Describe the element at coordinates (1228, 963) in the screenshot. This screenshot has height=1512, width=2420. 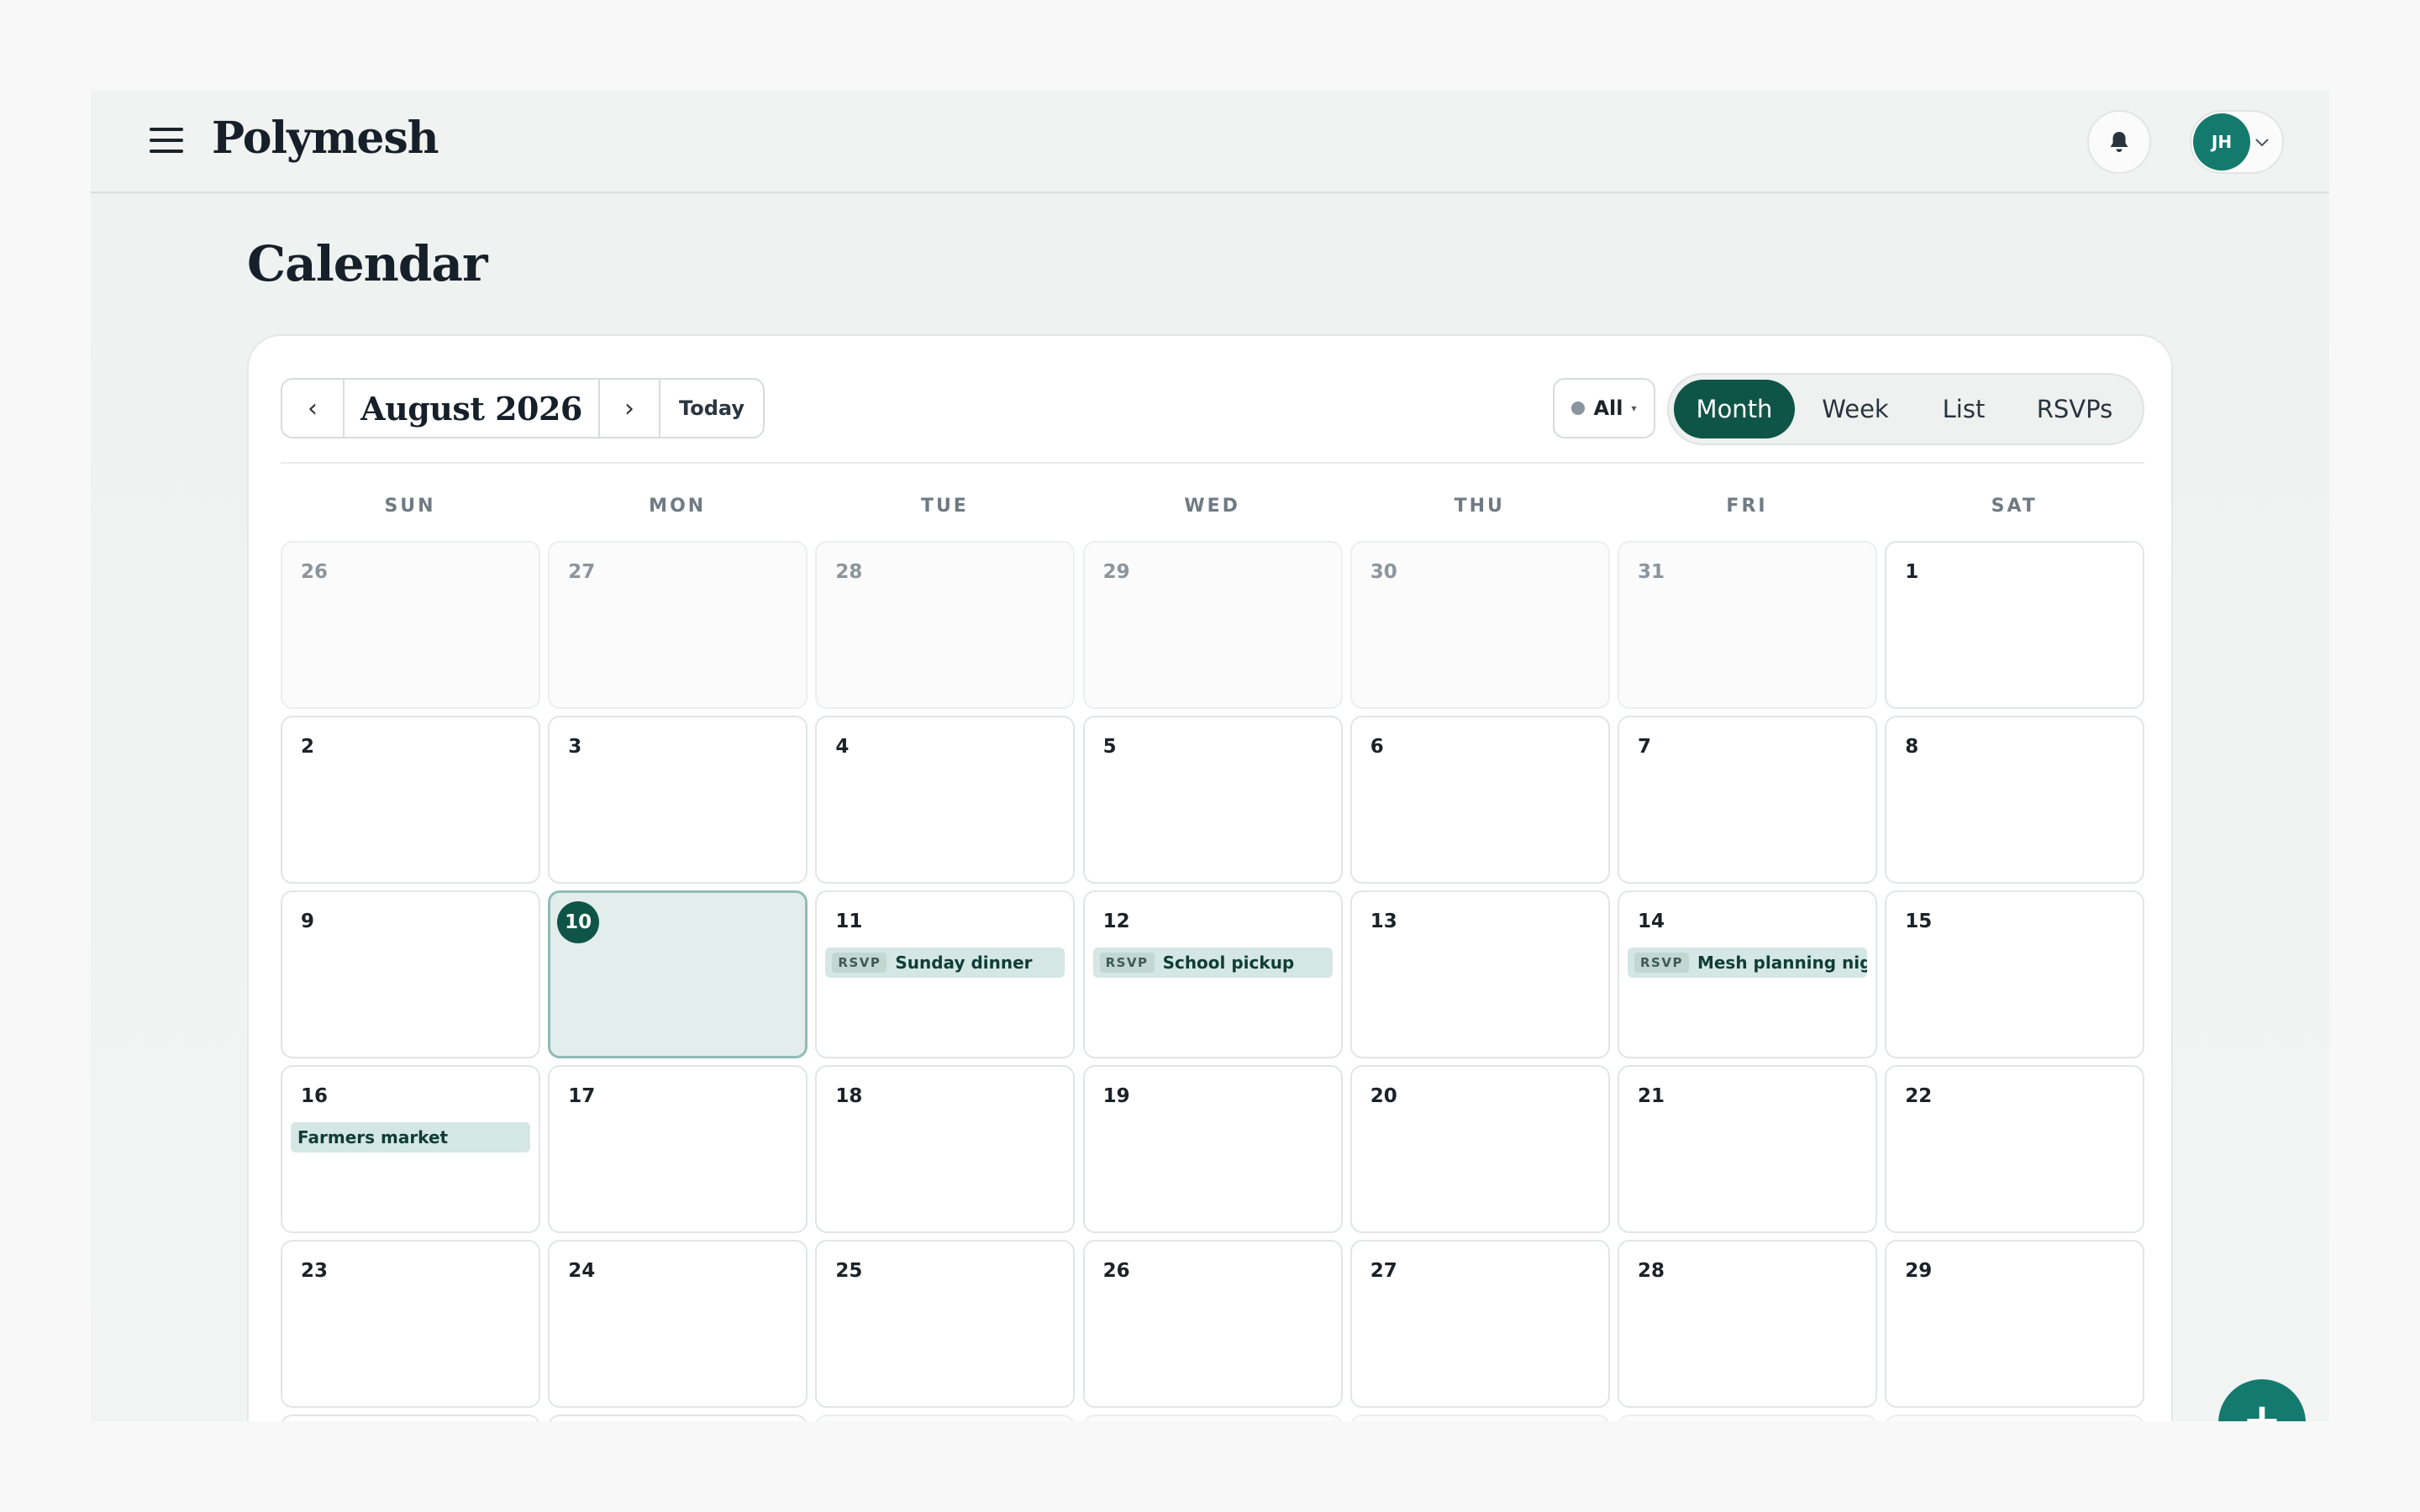
I see `event-title: School pickup` at that location.